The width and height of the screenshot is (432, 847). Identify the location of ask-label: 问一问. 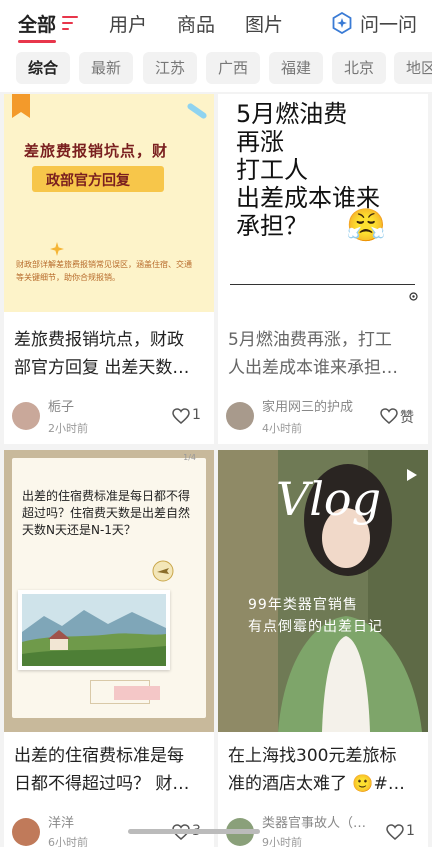
(388, 23).